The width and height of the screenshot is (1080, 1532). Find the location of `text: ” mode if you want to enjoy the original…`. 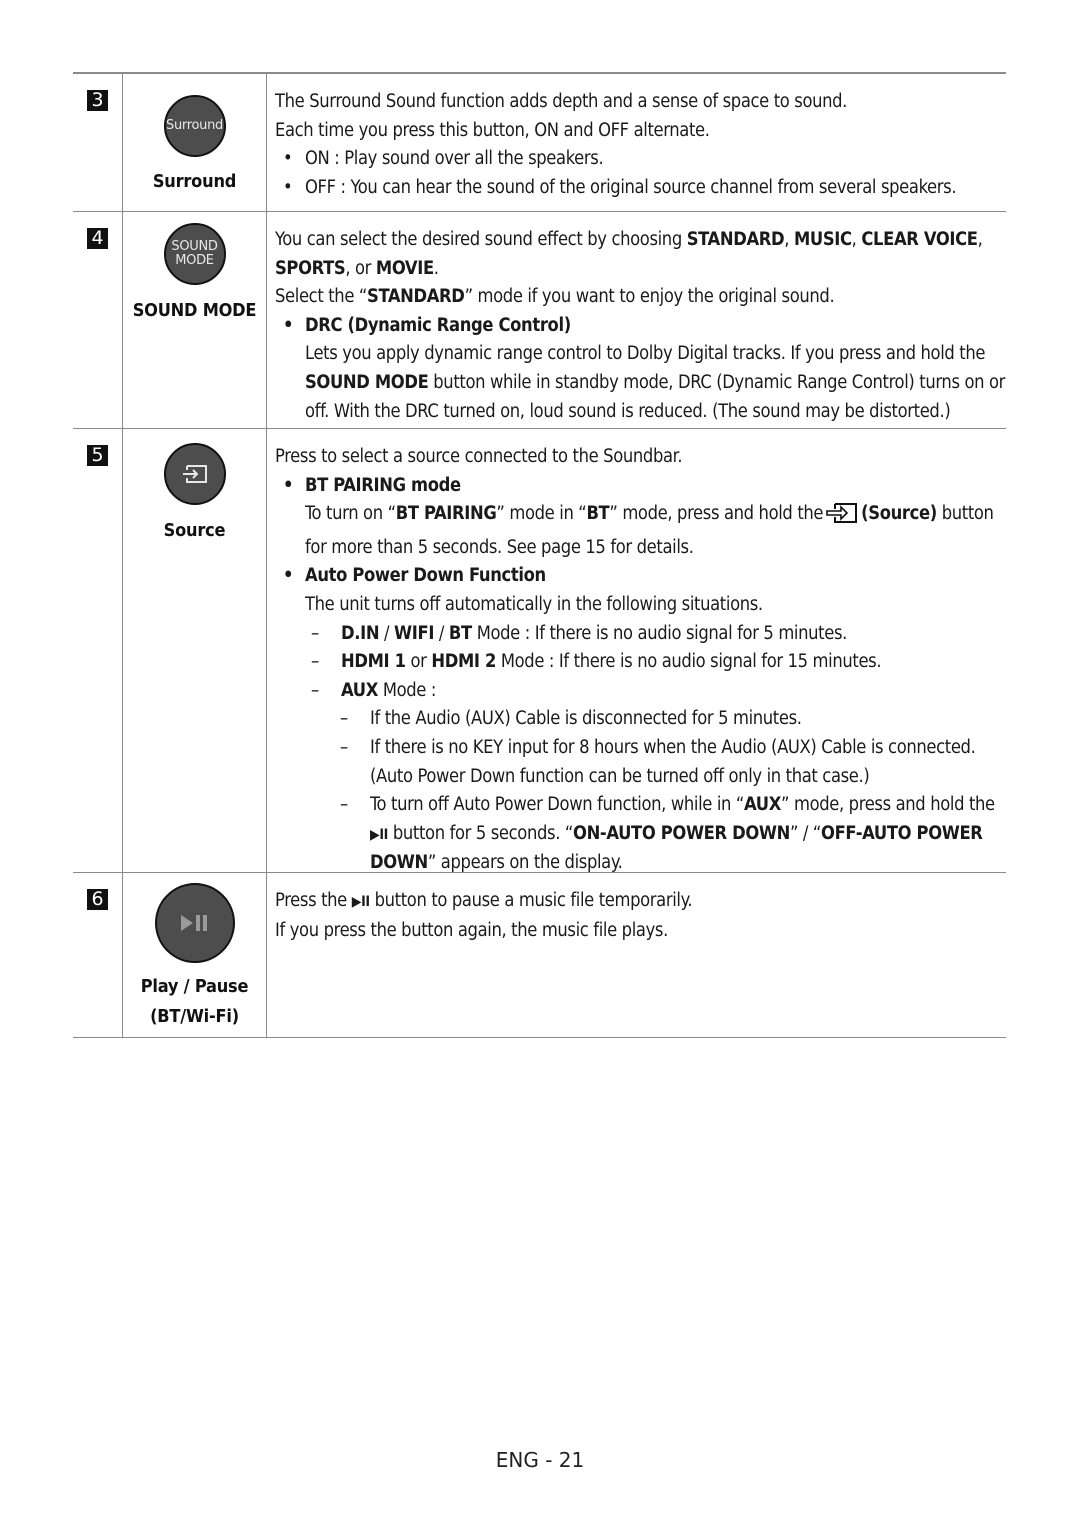

text: ” mode if you want to enjoy the original… is located at coordinates (649, 297).